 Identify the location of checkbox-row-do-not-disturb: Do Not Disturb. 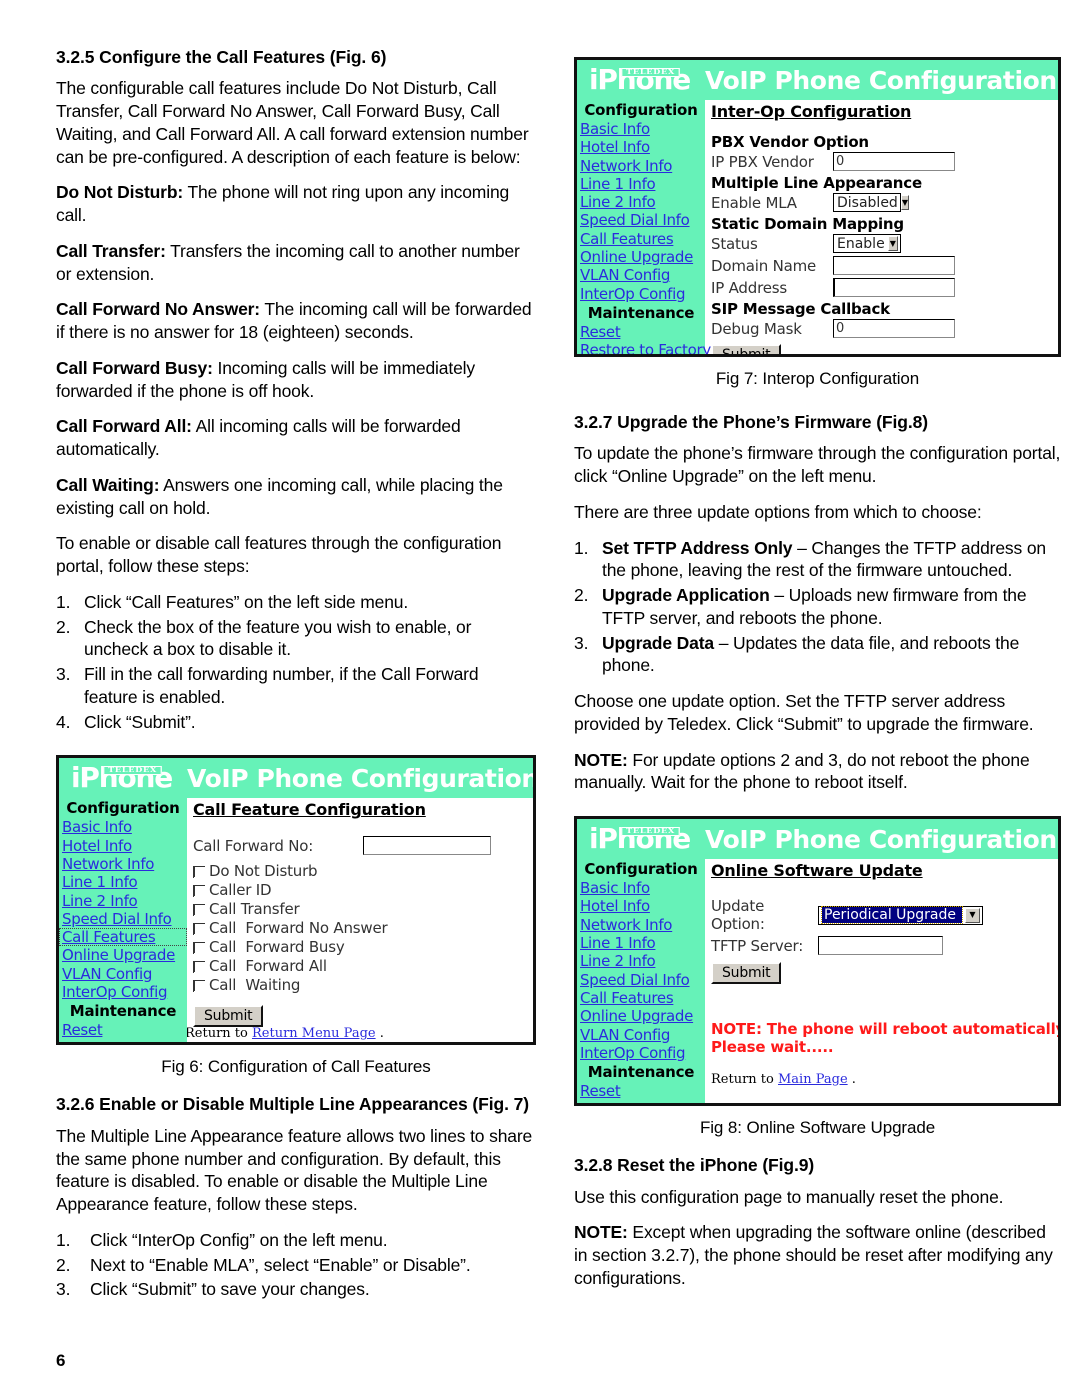
(363, 871).